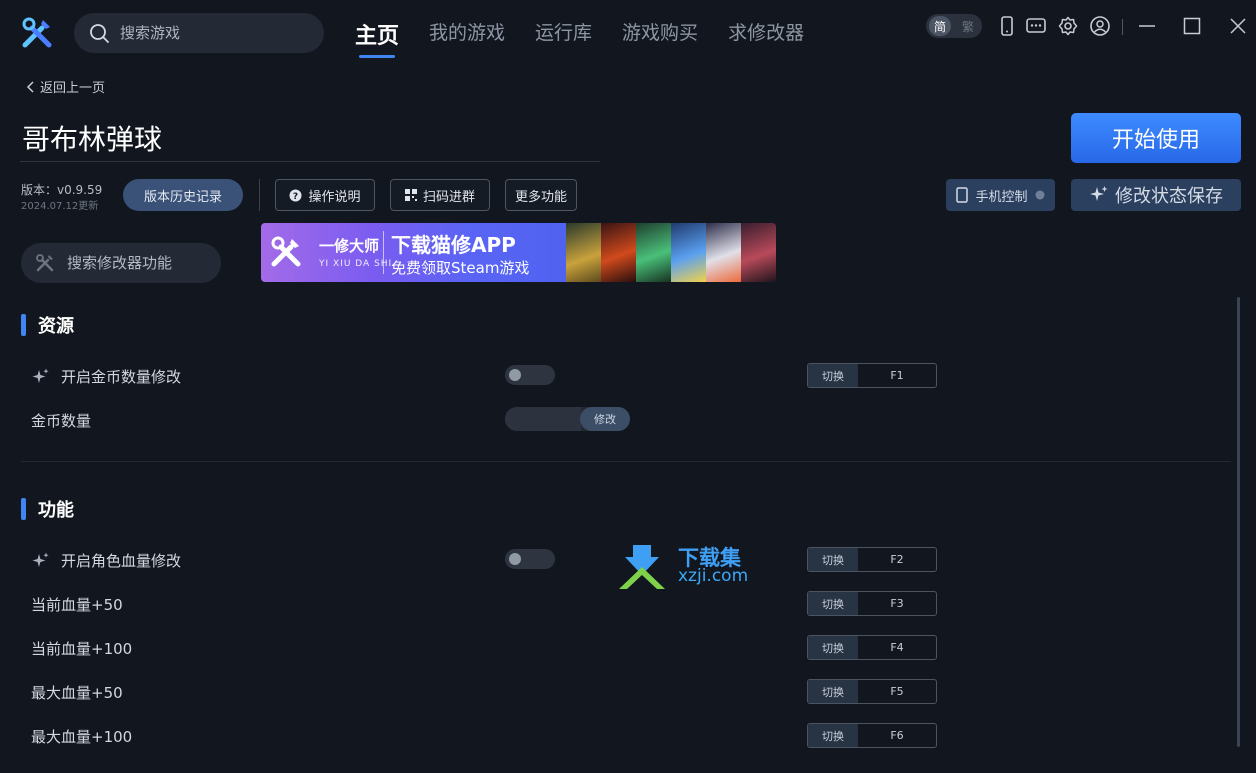 This screenshot has height=773, width=1256. Describe the element at coordinates (1147, 26) in the screenshot. I see `minimize-icon` at that location.